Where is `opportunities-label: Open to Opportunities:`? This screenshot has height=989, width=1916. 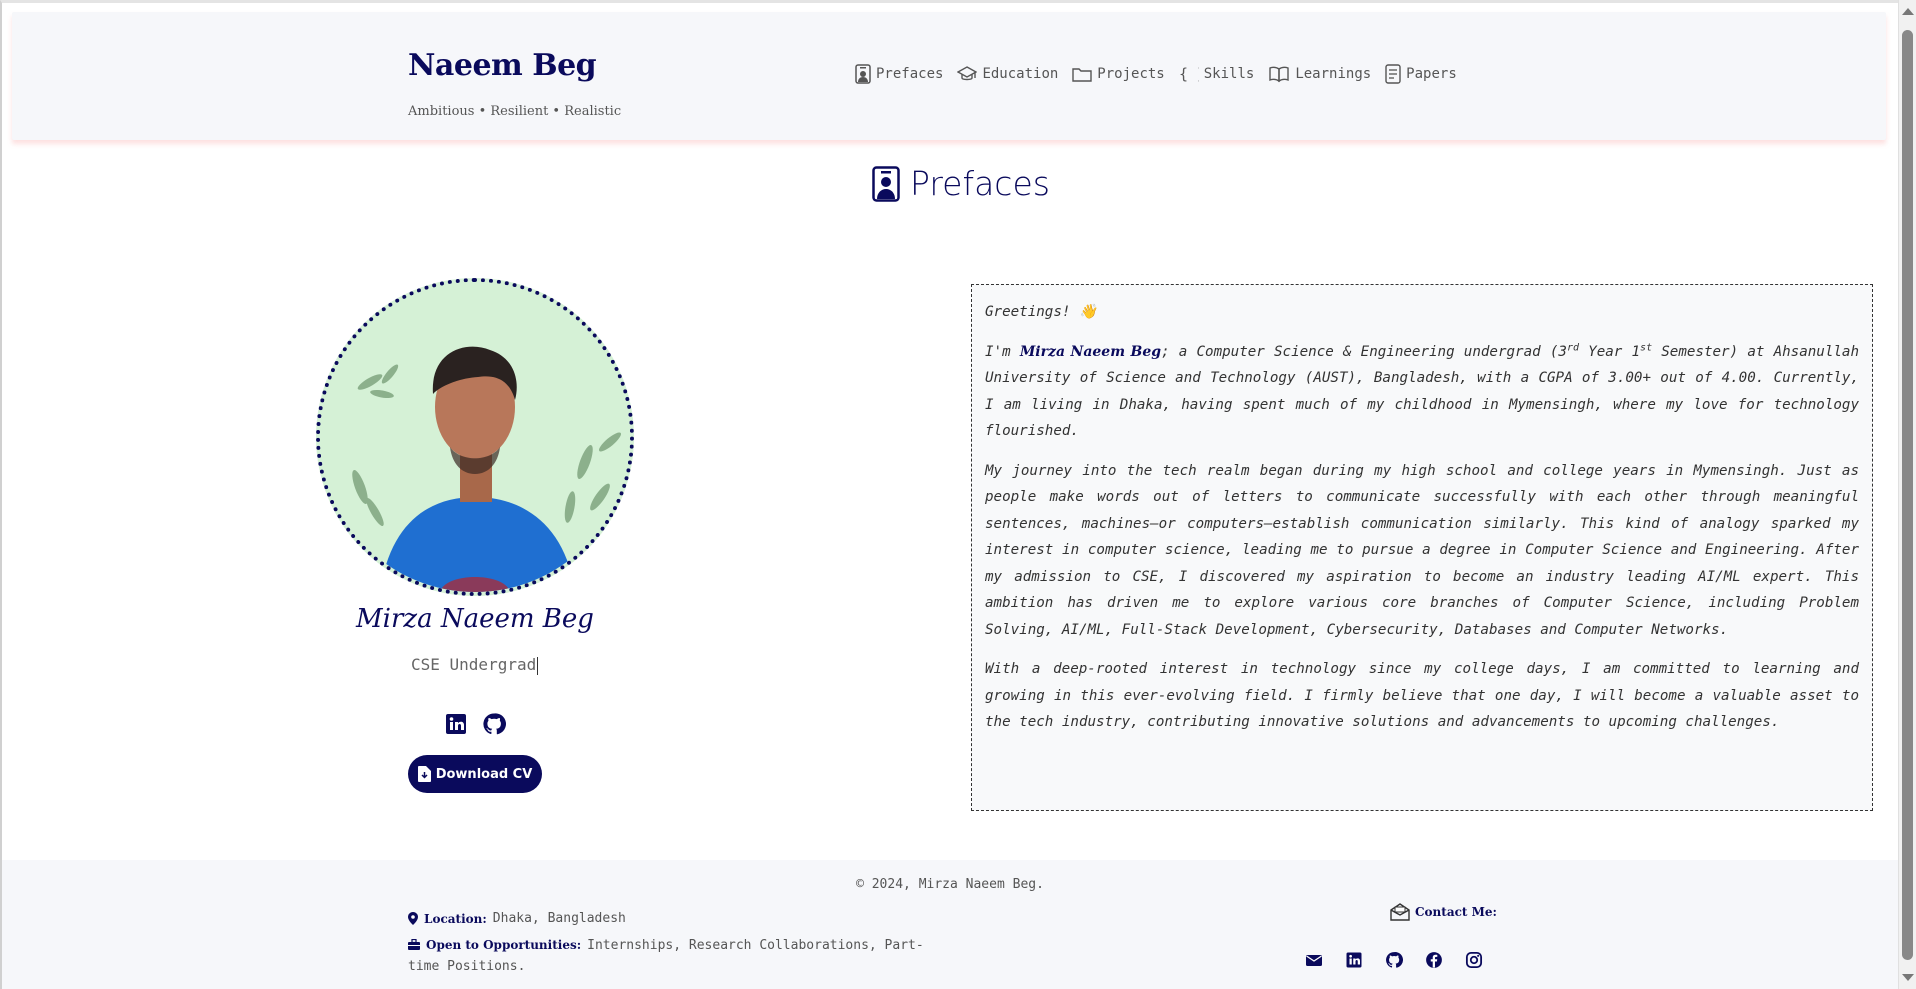 opportunities-label: Open to Opportunities: is located at coordinates (504, 945).